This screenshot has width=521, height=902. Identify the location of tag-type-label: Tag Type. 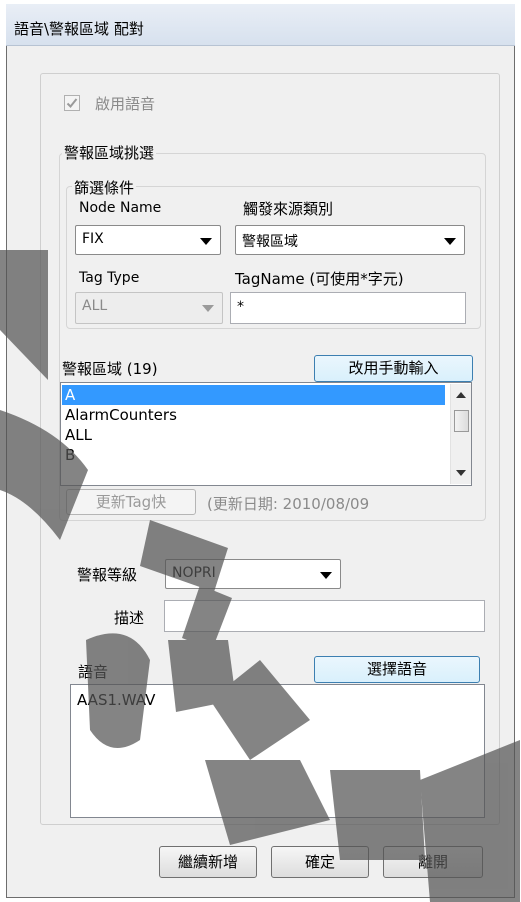
(109, 278).